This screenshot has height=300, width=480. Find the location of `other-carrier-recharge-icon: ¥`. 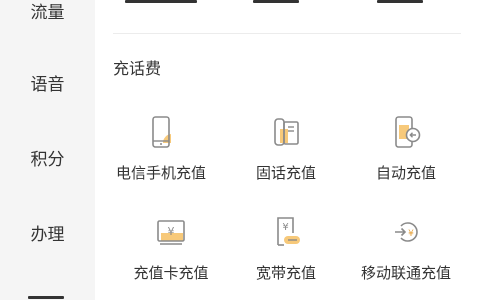

other-carrier-recharge-icon: ¥ is located at coordinates (406, 232).